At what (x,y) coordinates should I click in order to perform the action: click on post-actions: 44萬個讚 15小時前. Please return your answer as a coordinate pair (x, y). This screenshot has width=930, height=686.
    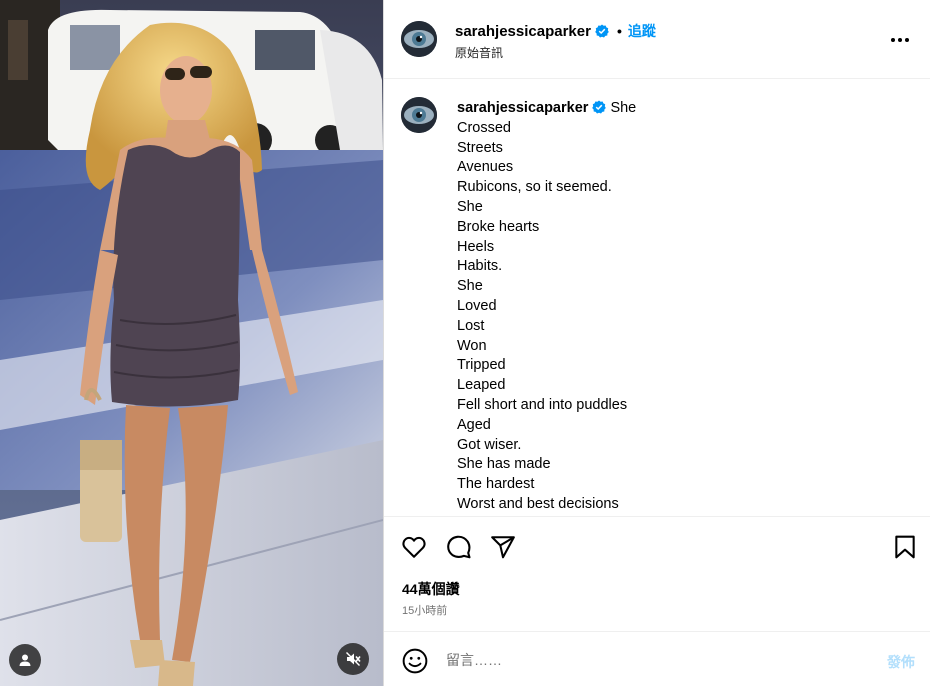
    Looking at the image, I should click on (657, 573).